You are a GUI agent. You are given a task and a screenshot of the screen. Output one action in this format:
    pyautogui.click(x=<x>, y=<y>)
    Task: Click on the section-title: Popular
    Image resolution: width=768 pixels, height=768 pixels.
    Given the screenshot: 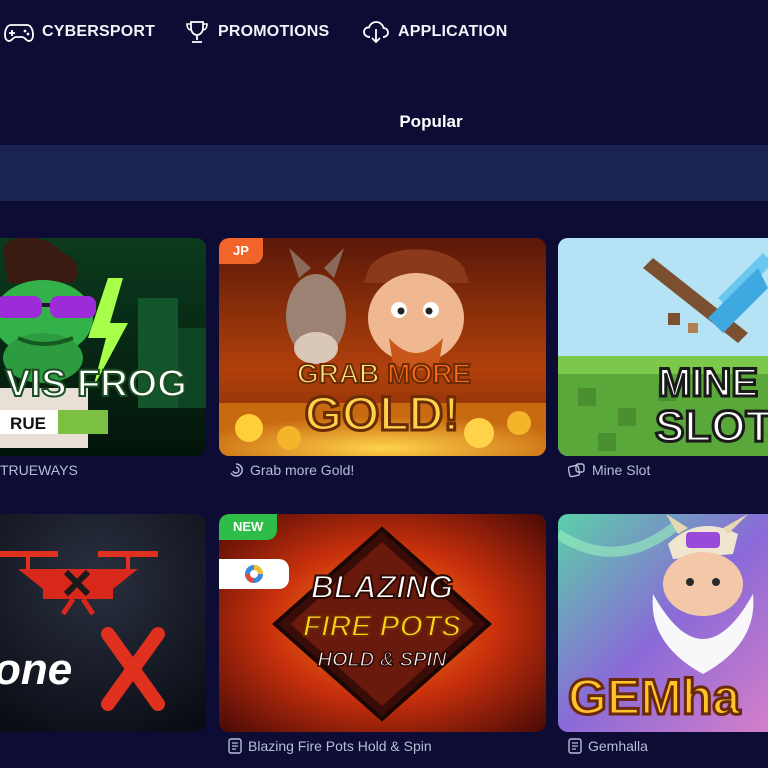 What is the action you would take?
    pyautogui.click(x=431, y=121)
    